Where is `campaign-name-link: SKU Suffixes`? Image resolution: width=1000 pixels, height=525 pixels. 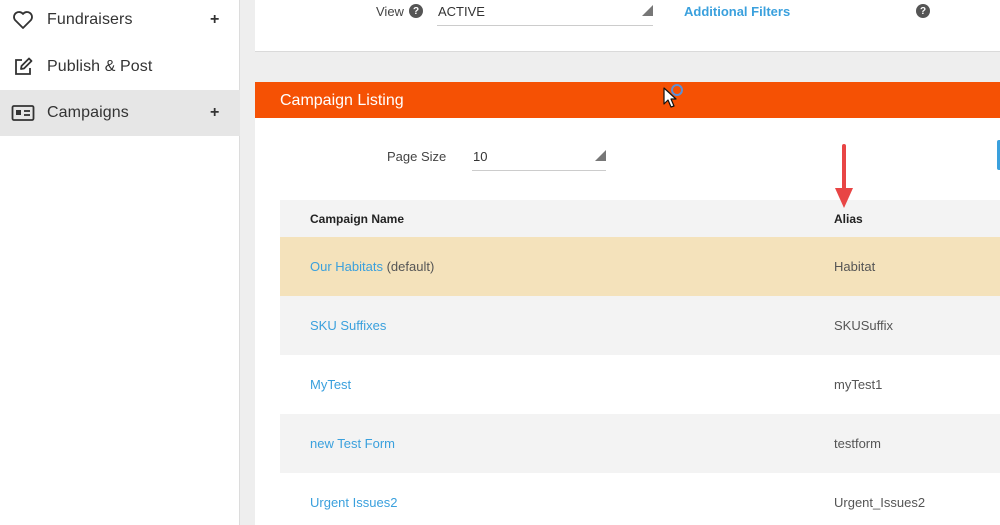
campaign-name-link: SKU Suffixes is located at coordinates (348, 325).